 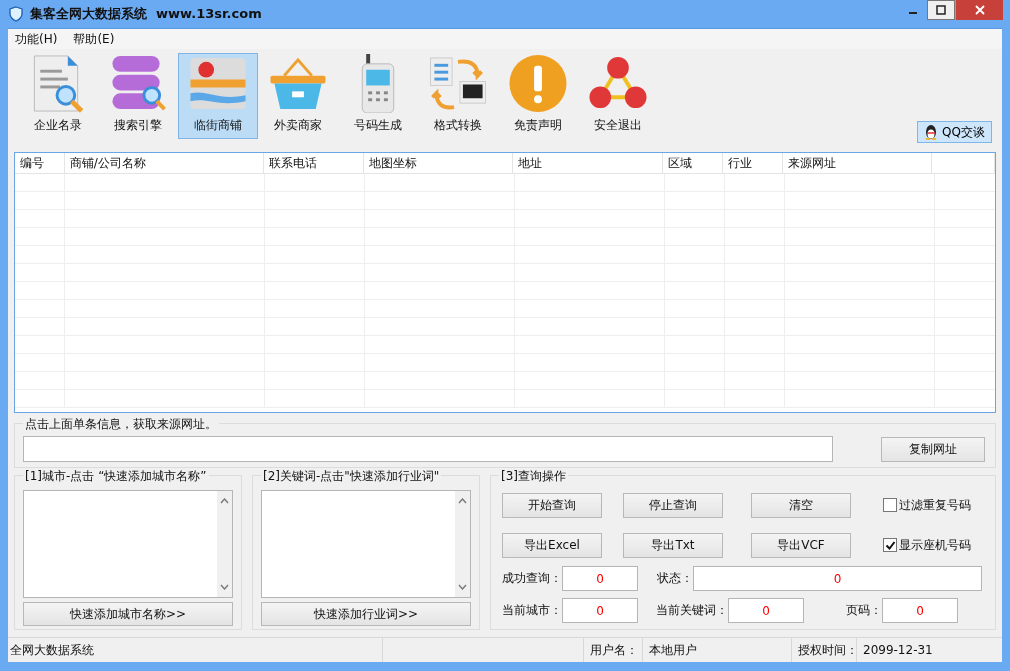 I want to click on window-title: 集客全网大数据系统 www.13sr.com, so click(x=146, y=14).